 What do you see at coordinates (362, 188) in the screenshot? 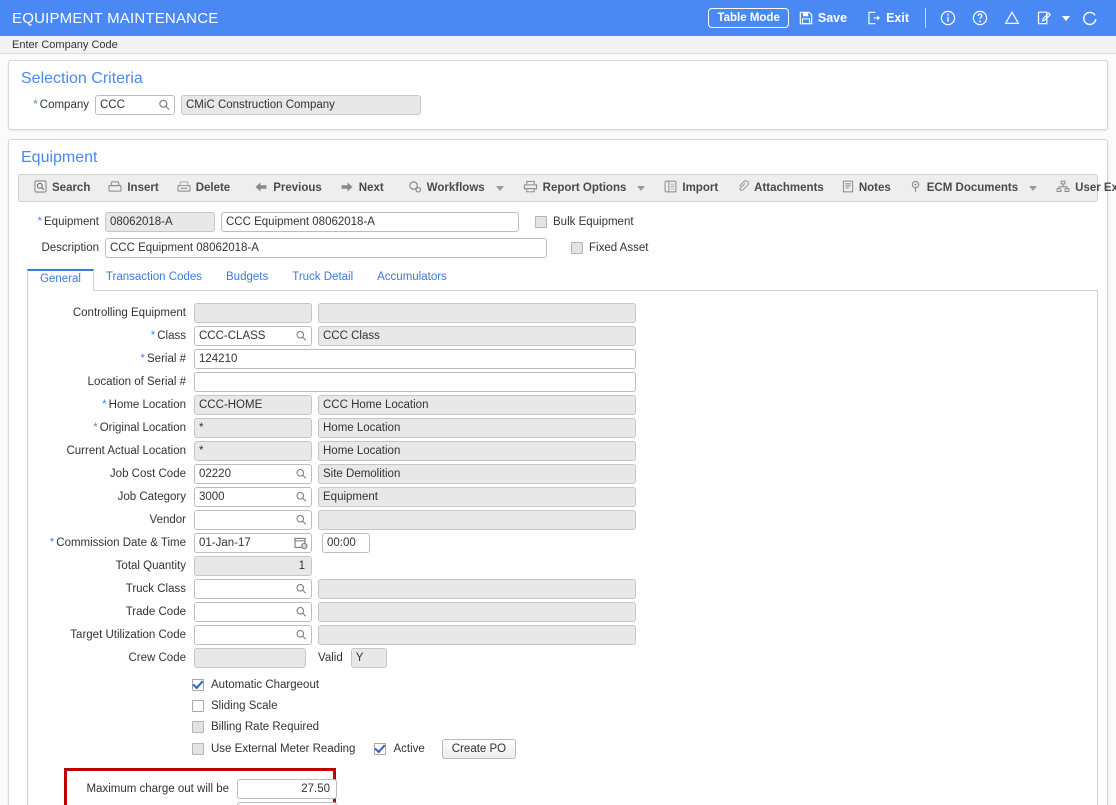
I see `next-button: Next` at bounding box center [362, 188].